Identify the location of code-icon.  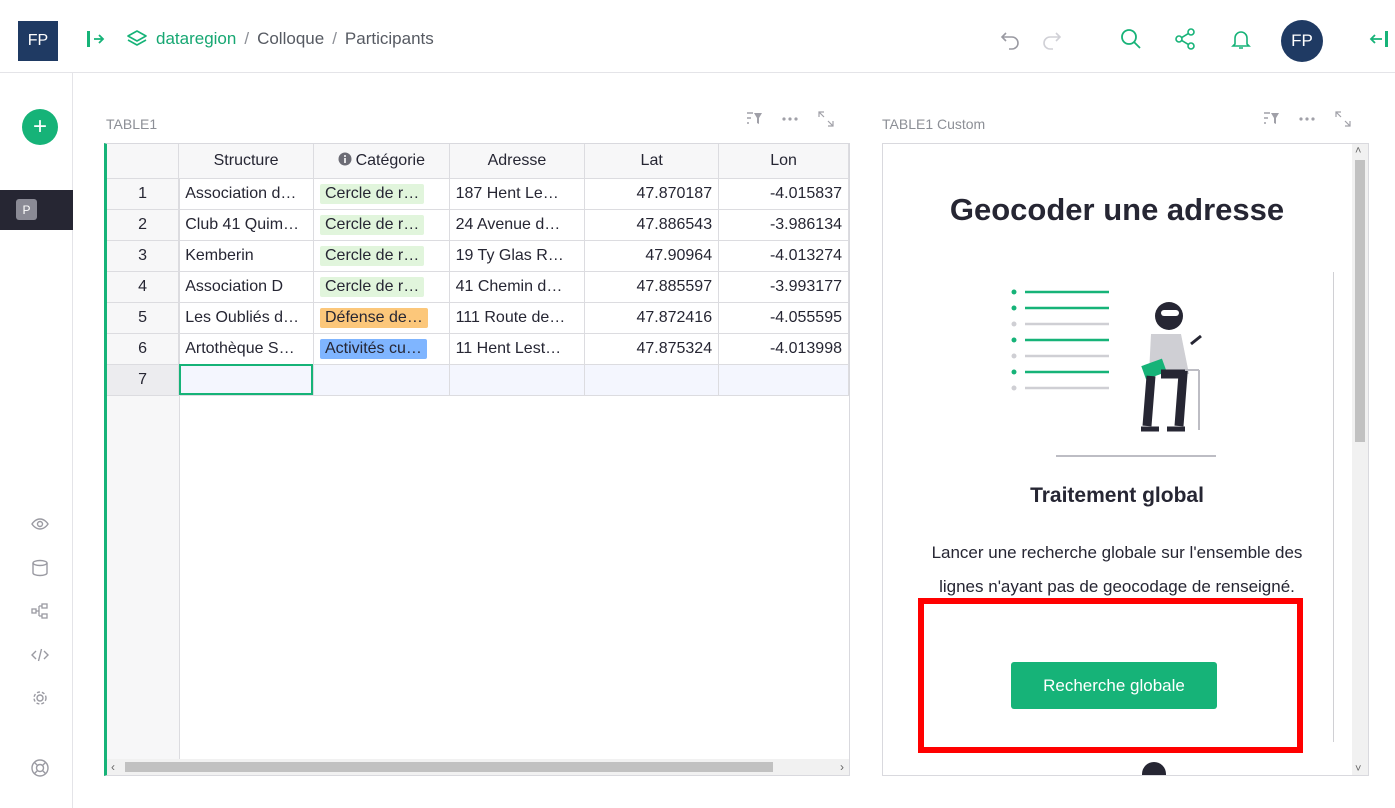
(40, 655).